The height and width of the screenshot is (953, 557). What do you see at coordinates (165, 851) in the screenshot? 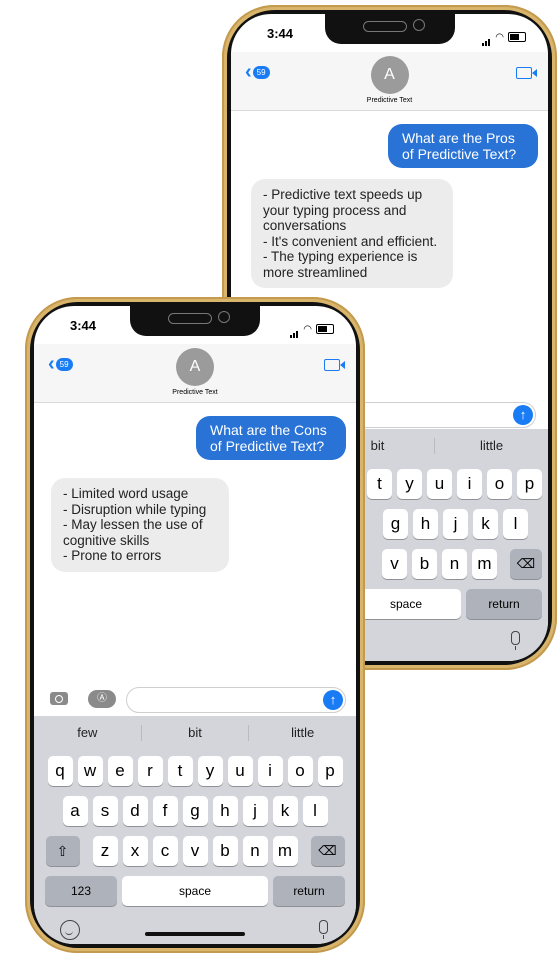
I see `key-c: c` at bounding box center [165, 851].